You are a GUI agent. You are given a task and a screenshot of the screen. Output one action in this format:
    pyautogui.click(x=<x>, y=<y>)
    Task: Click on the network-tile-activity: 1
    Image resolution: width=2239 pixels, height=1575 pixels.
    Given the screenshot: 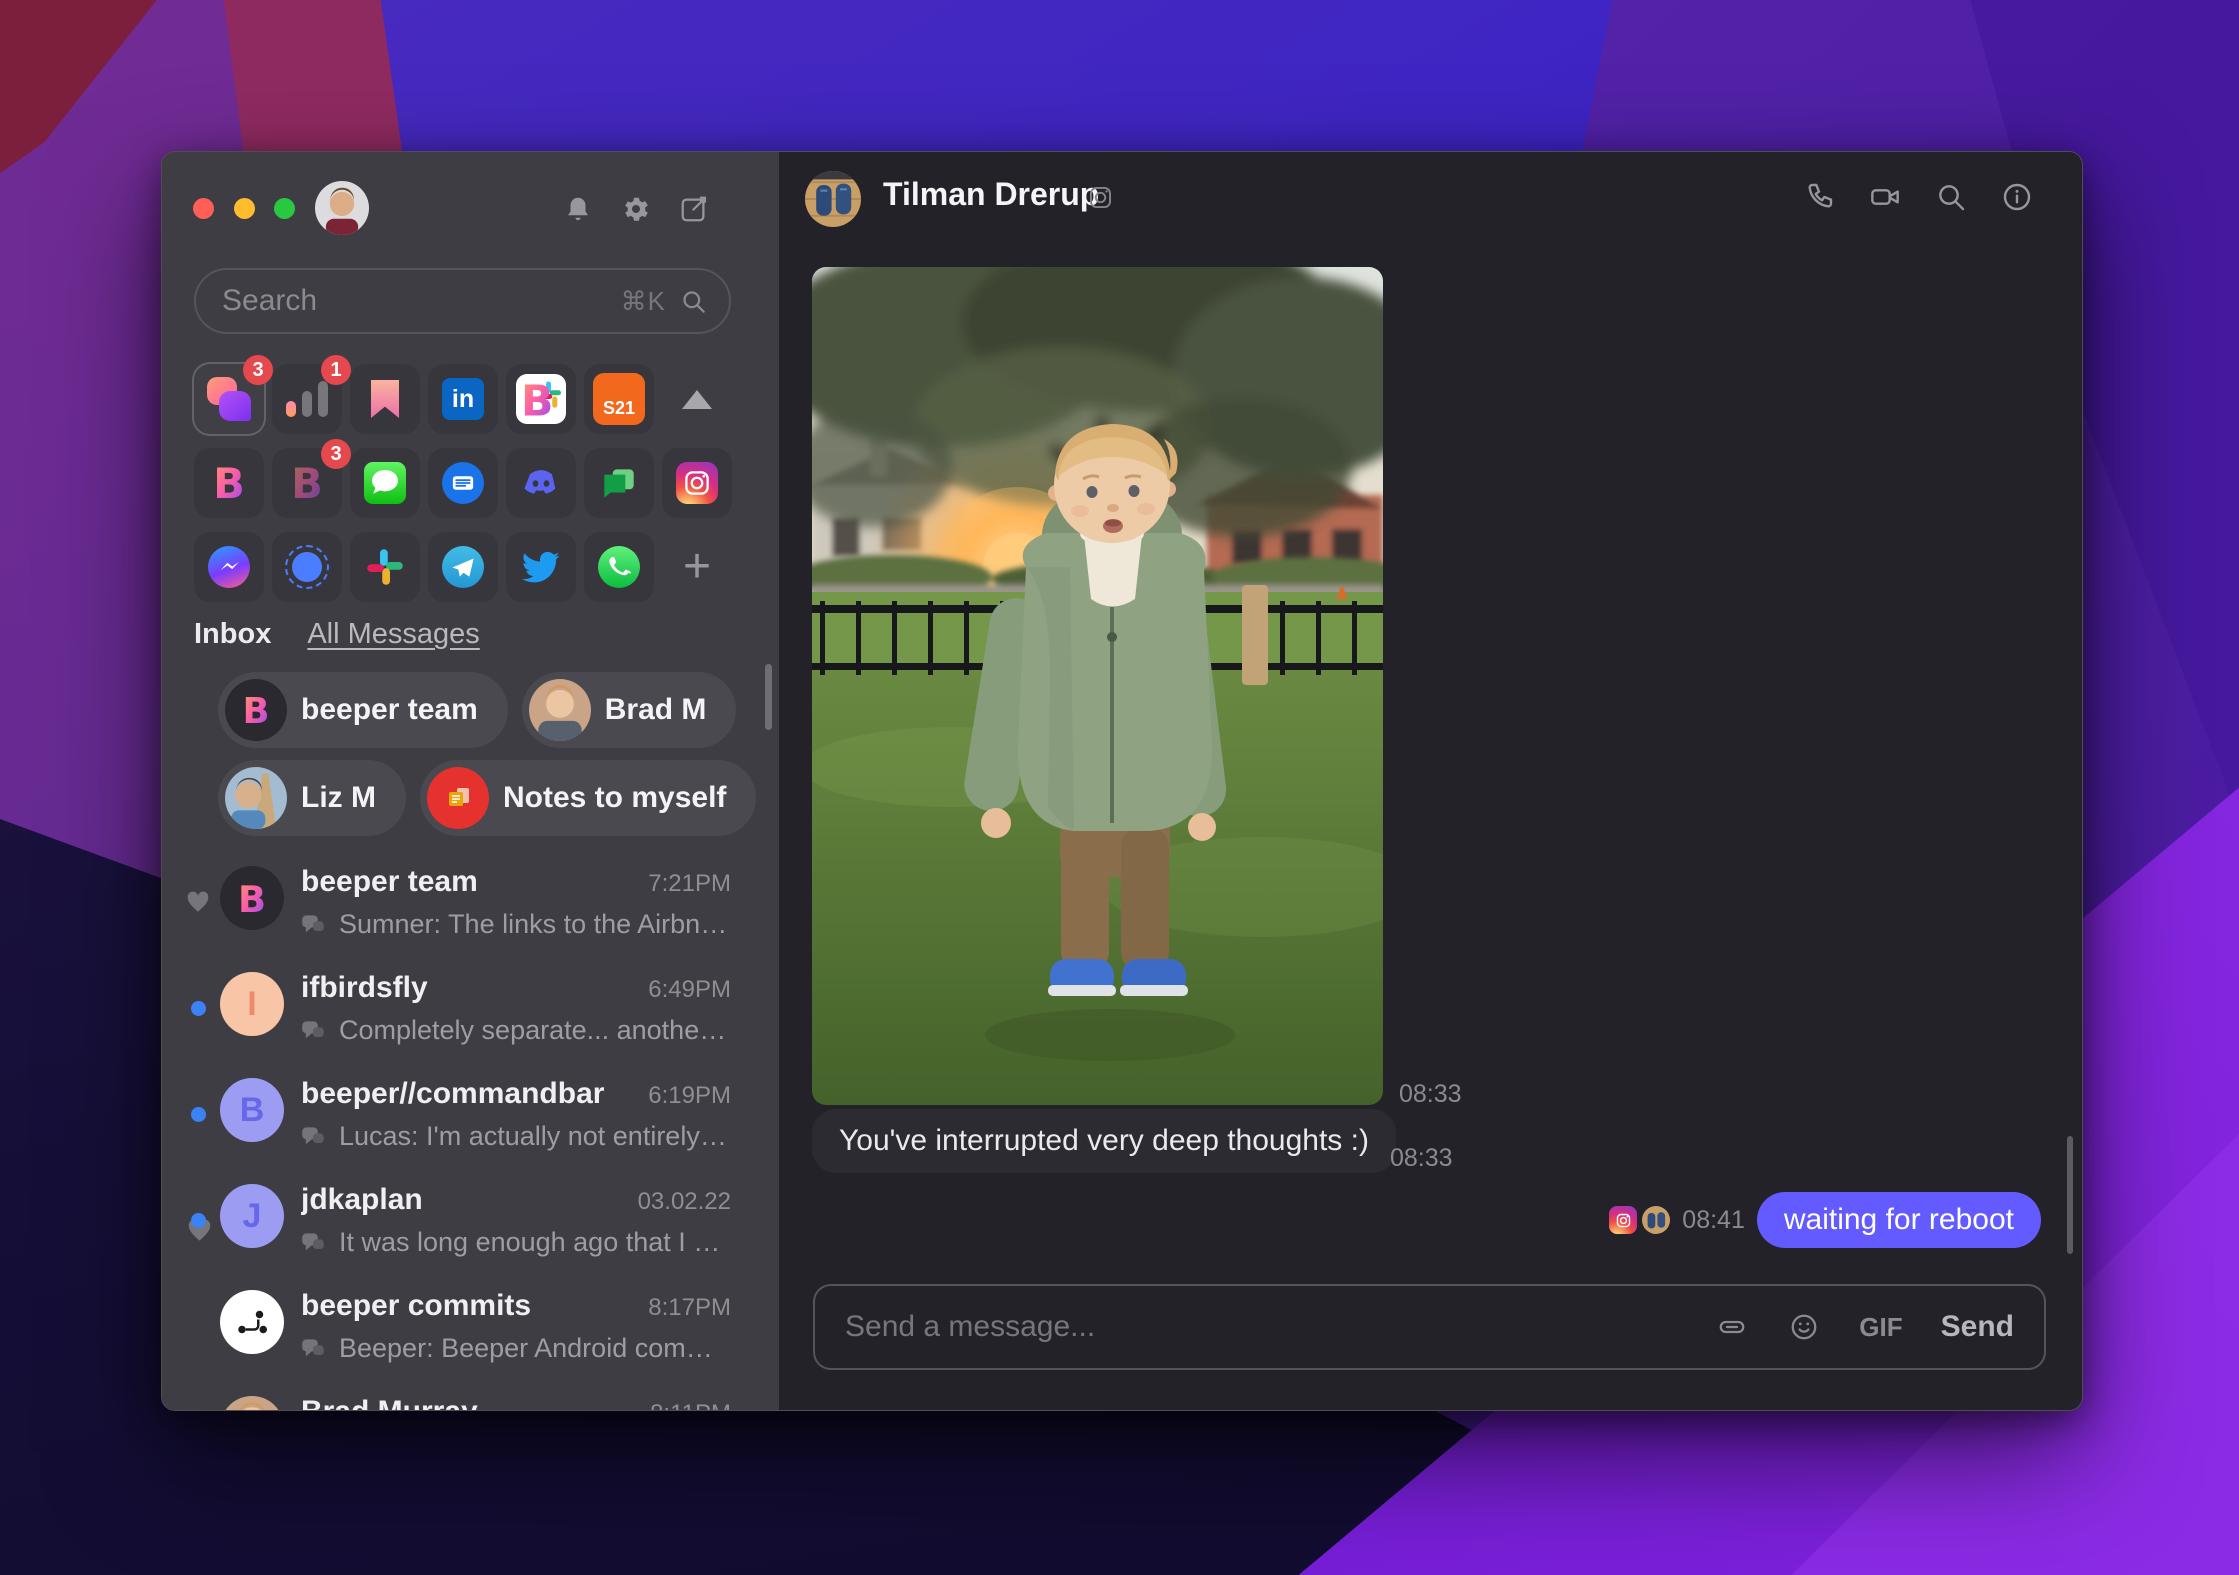 What is the action you would take?
    pyautogui.click(x=311, y=394)
    